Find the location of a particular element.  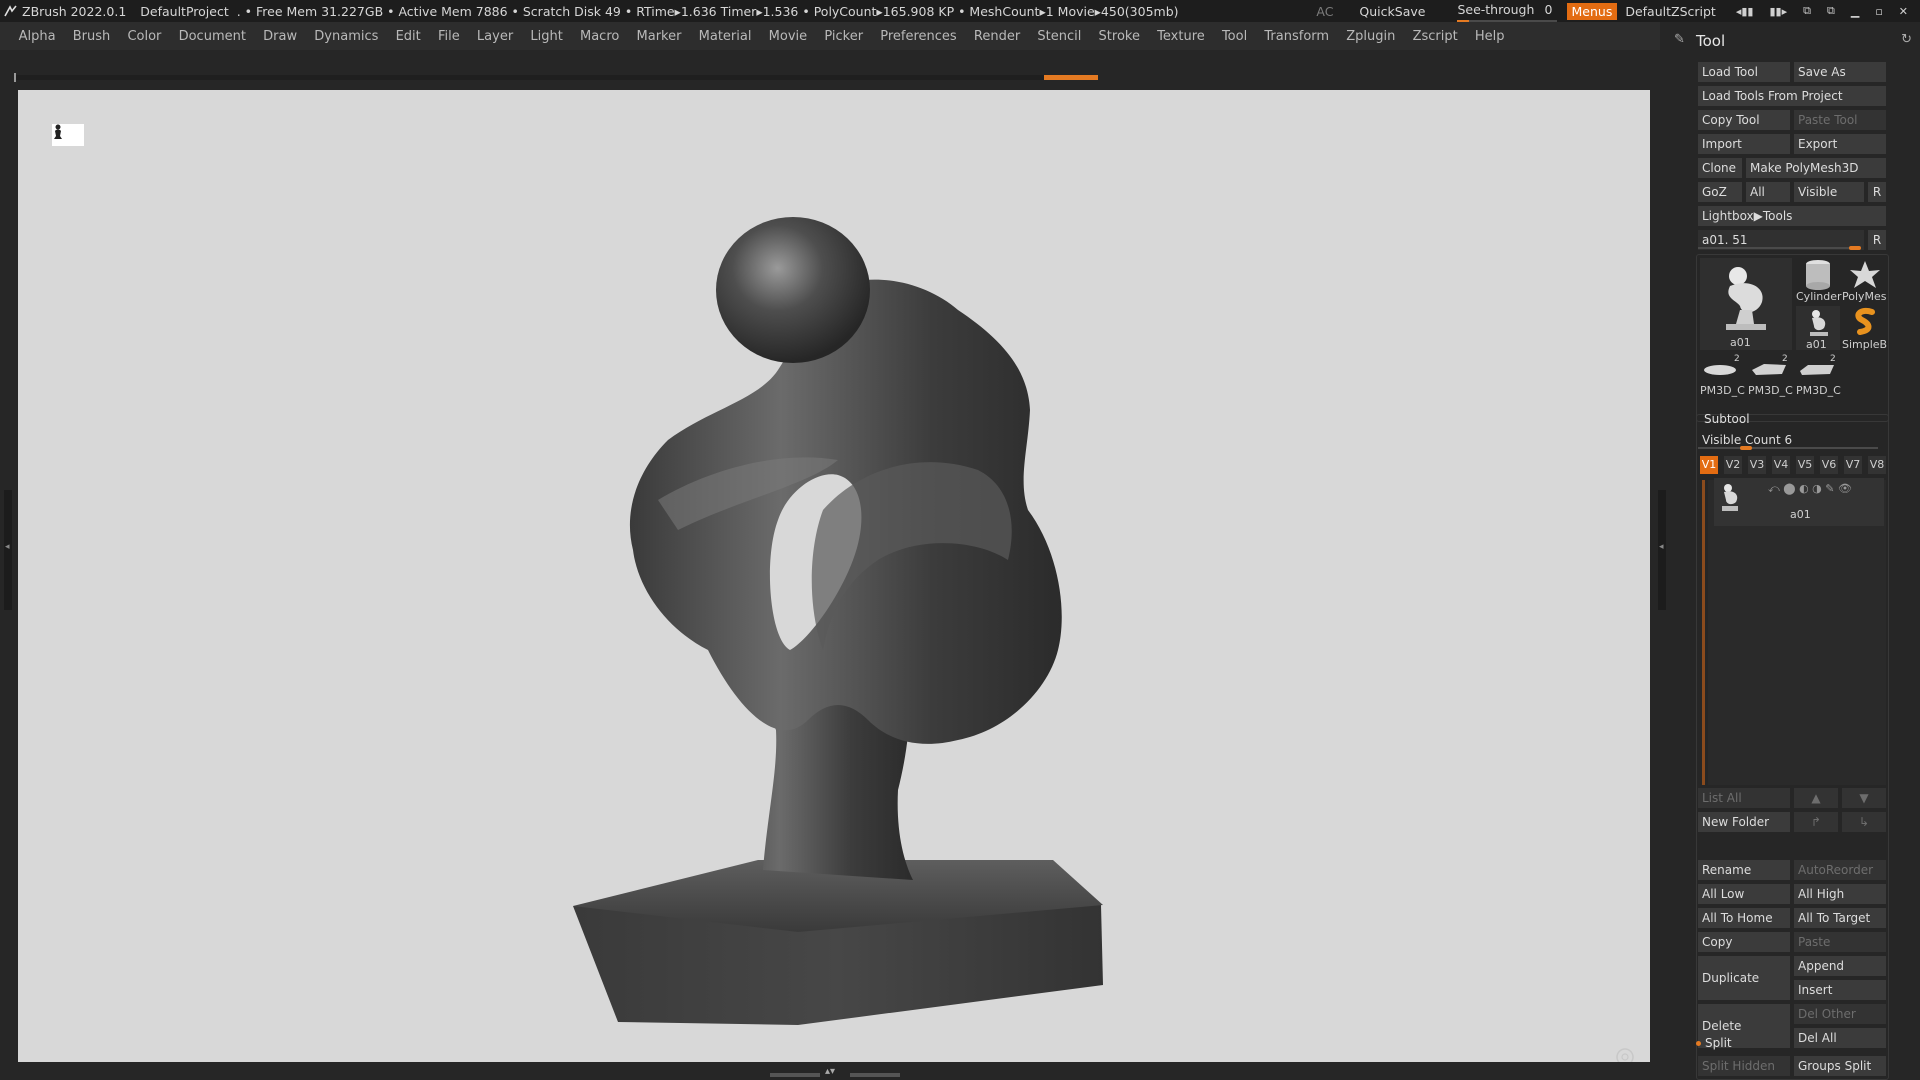

subtool-item-controls-icon: ⤺ ⬤ ◐ ◑ ✎ 👁 is located at coordinates (1810, 489).